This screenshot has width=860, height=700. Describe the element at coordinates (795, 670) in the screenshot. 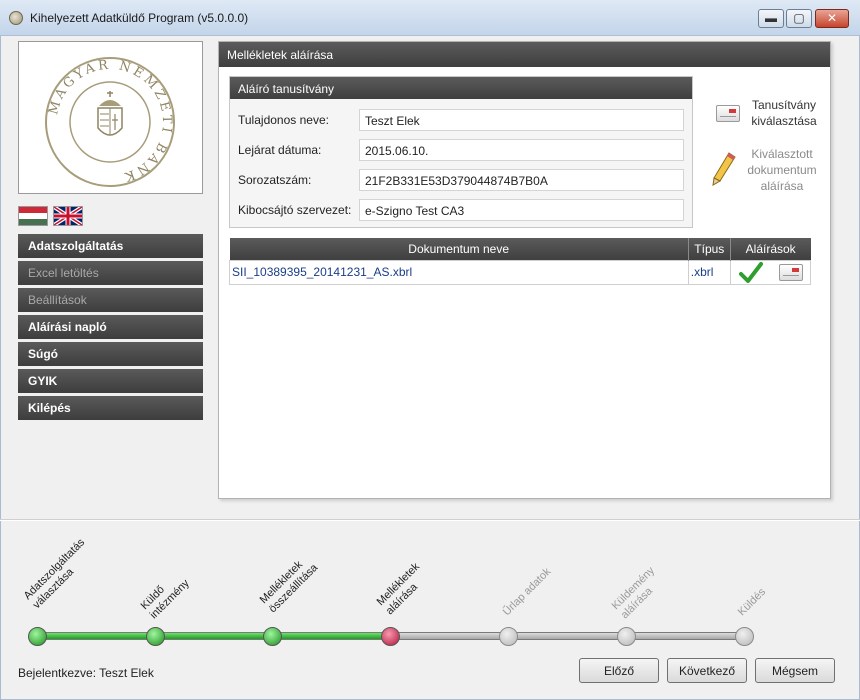

I see `cancel-button: Mégsem` at that location.